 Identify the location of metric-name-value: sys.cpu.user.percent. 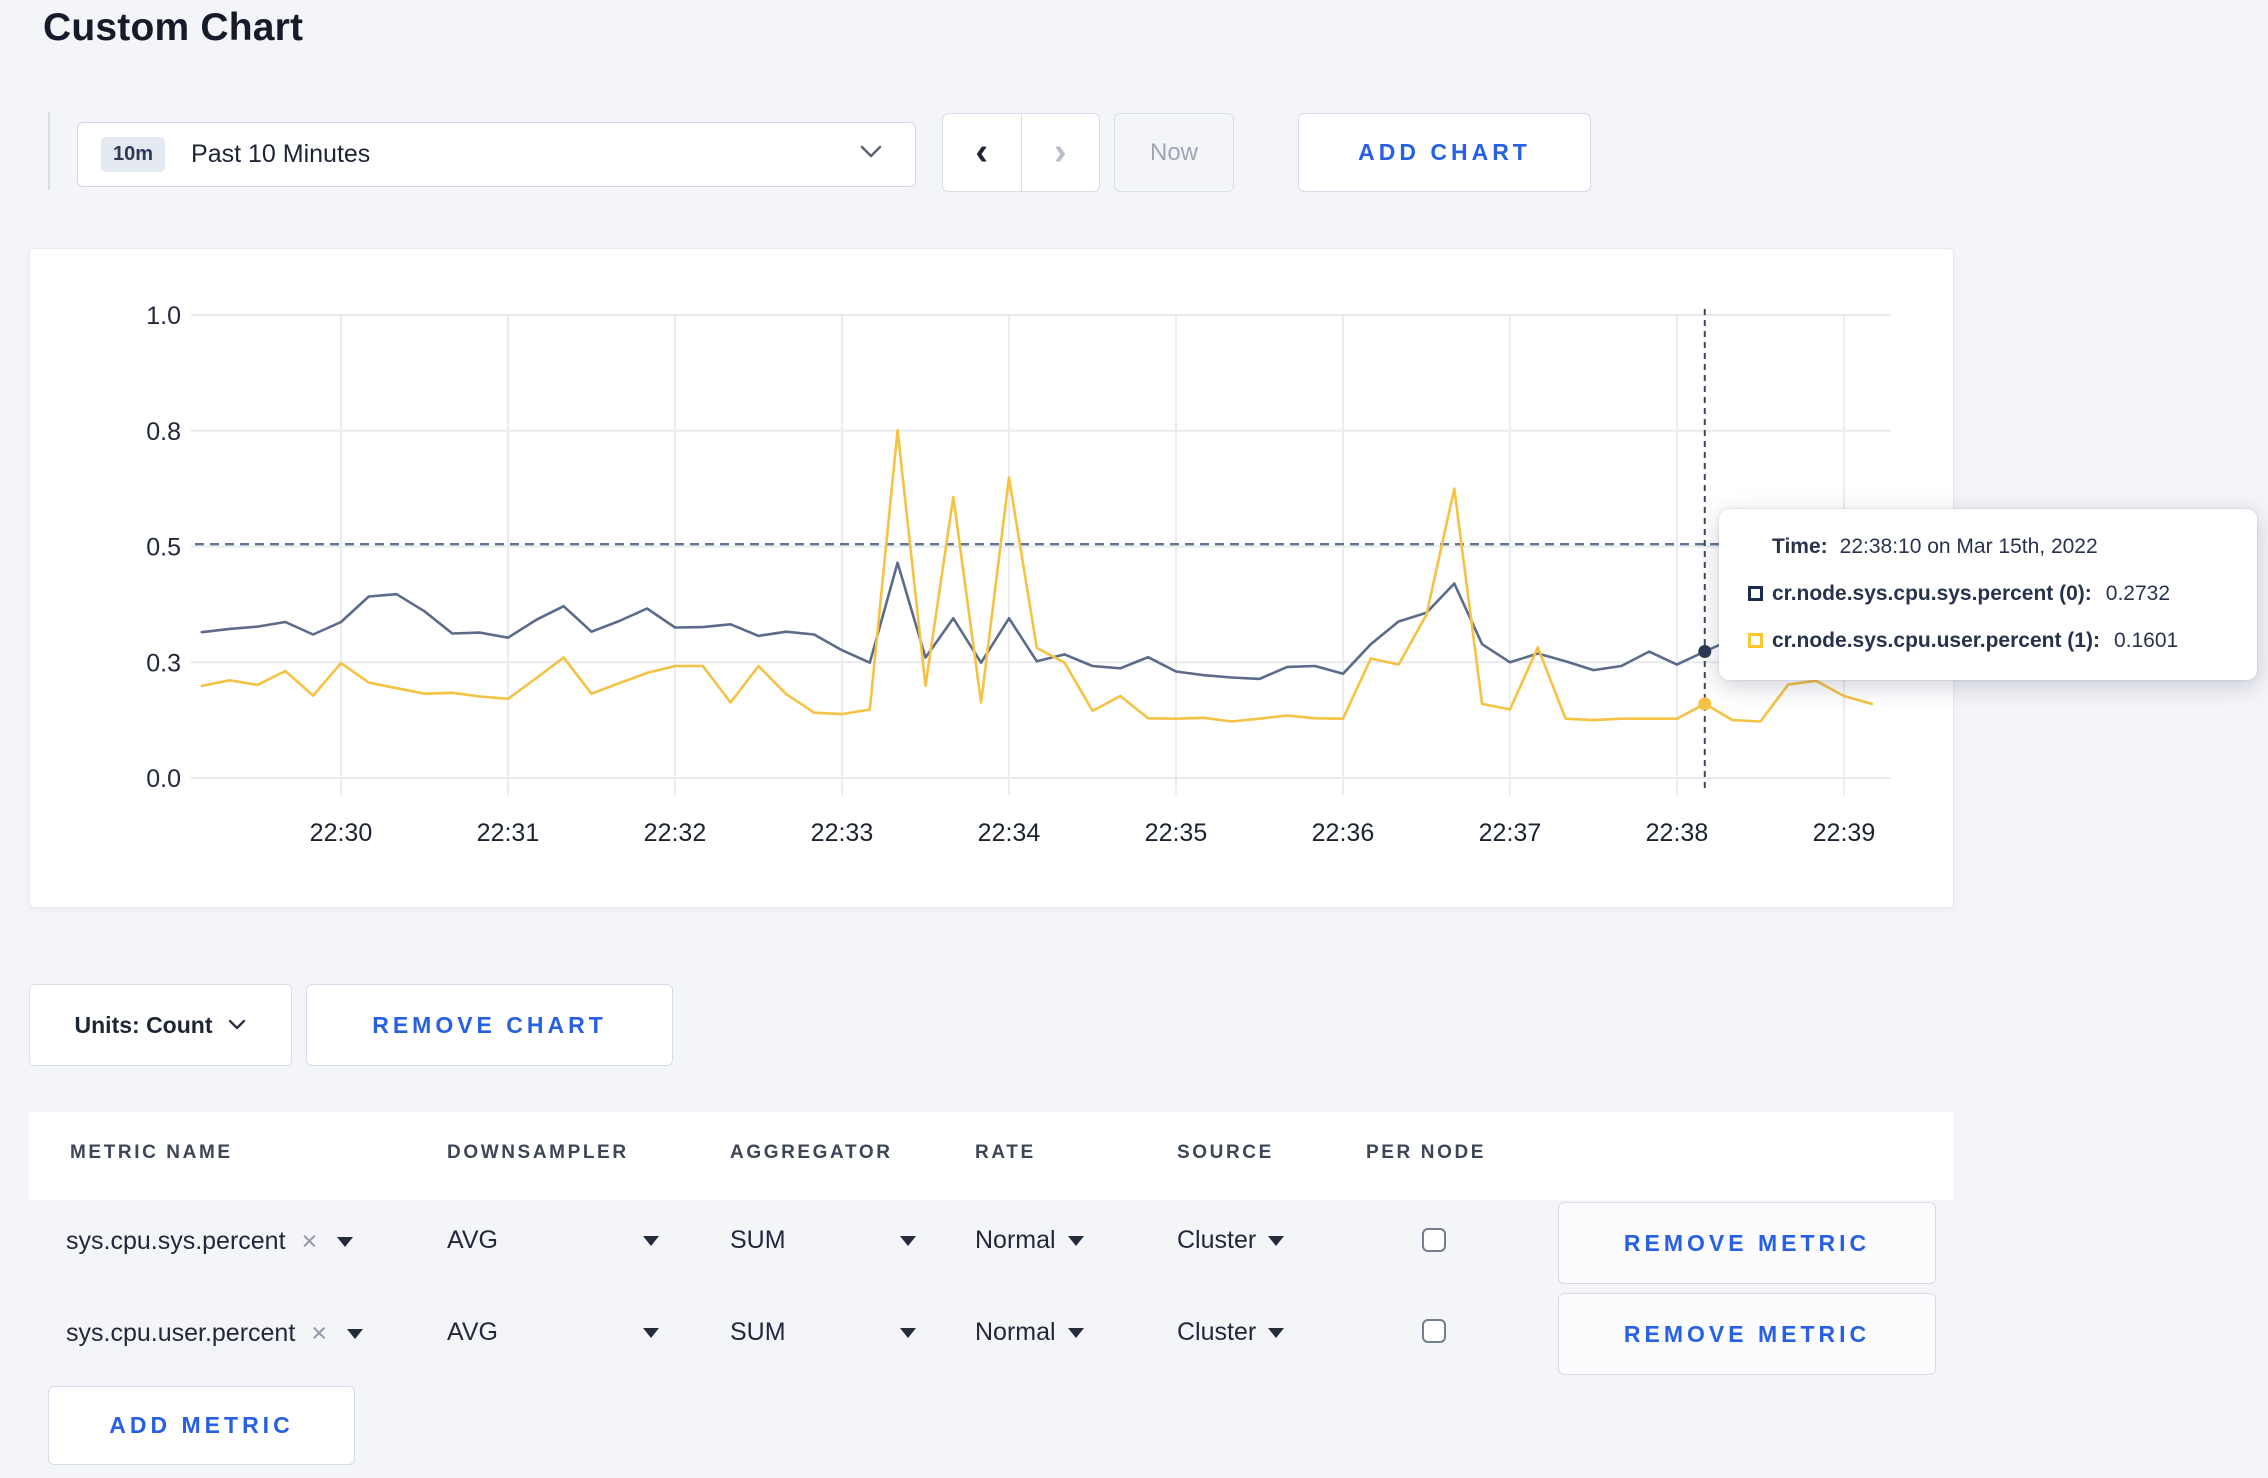
(181, 1333).